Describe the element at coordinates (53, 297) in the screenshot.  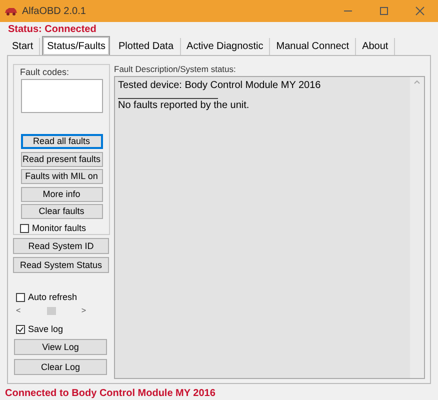
I see `checkbox-label: Auto refresh` at that location.